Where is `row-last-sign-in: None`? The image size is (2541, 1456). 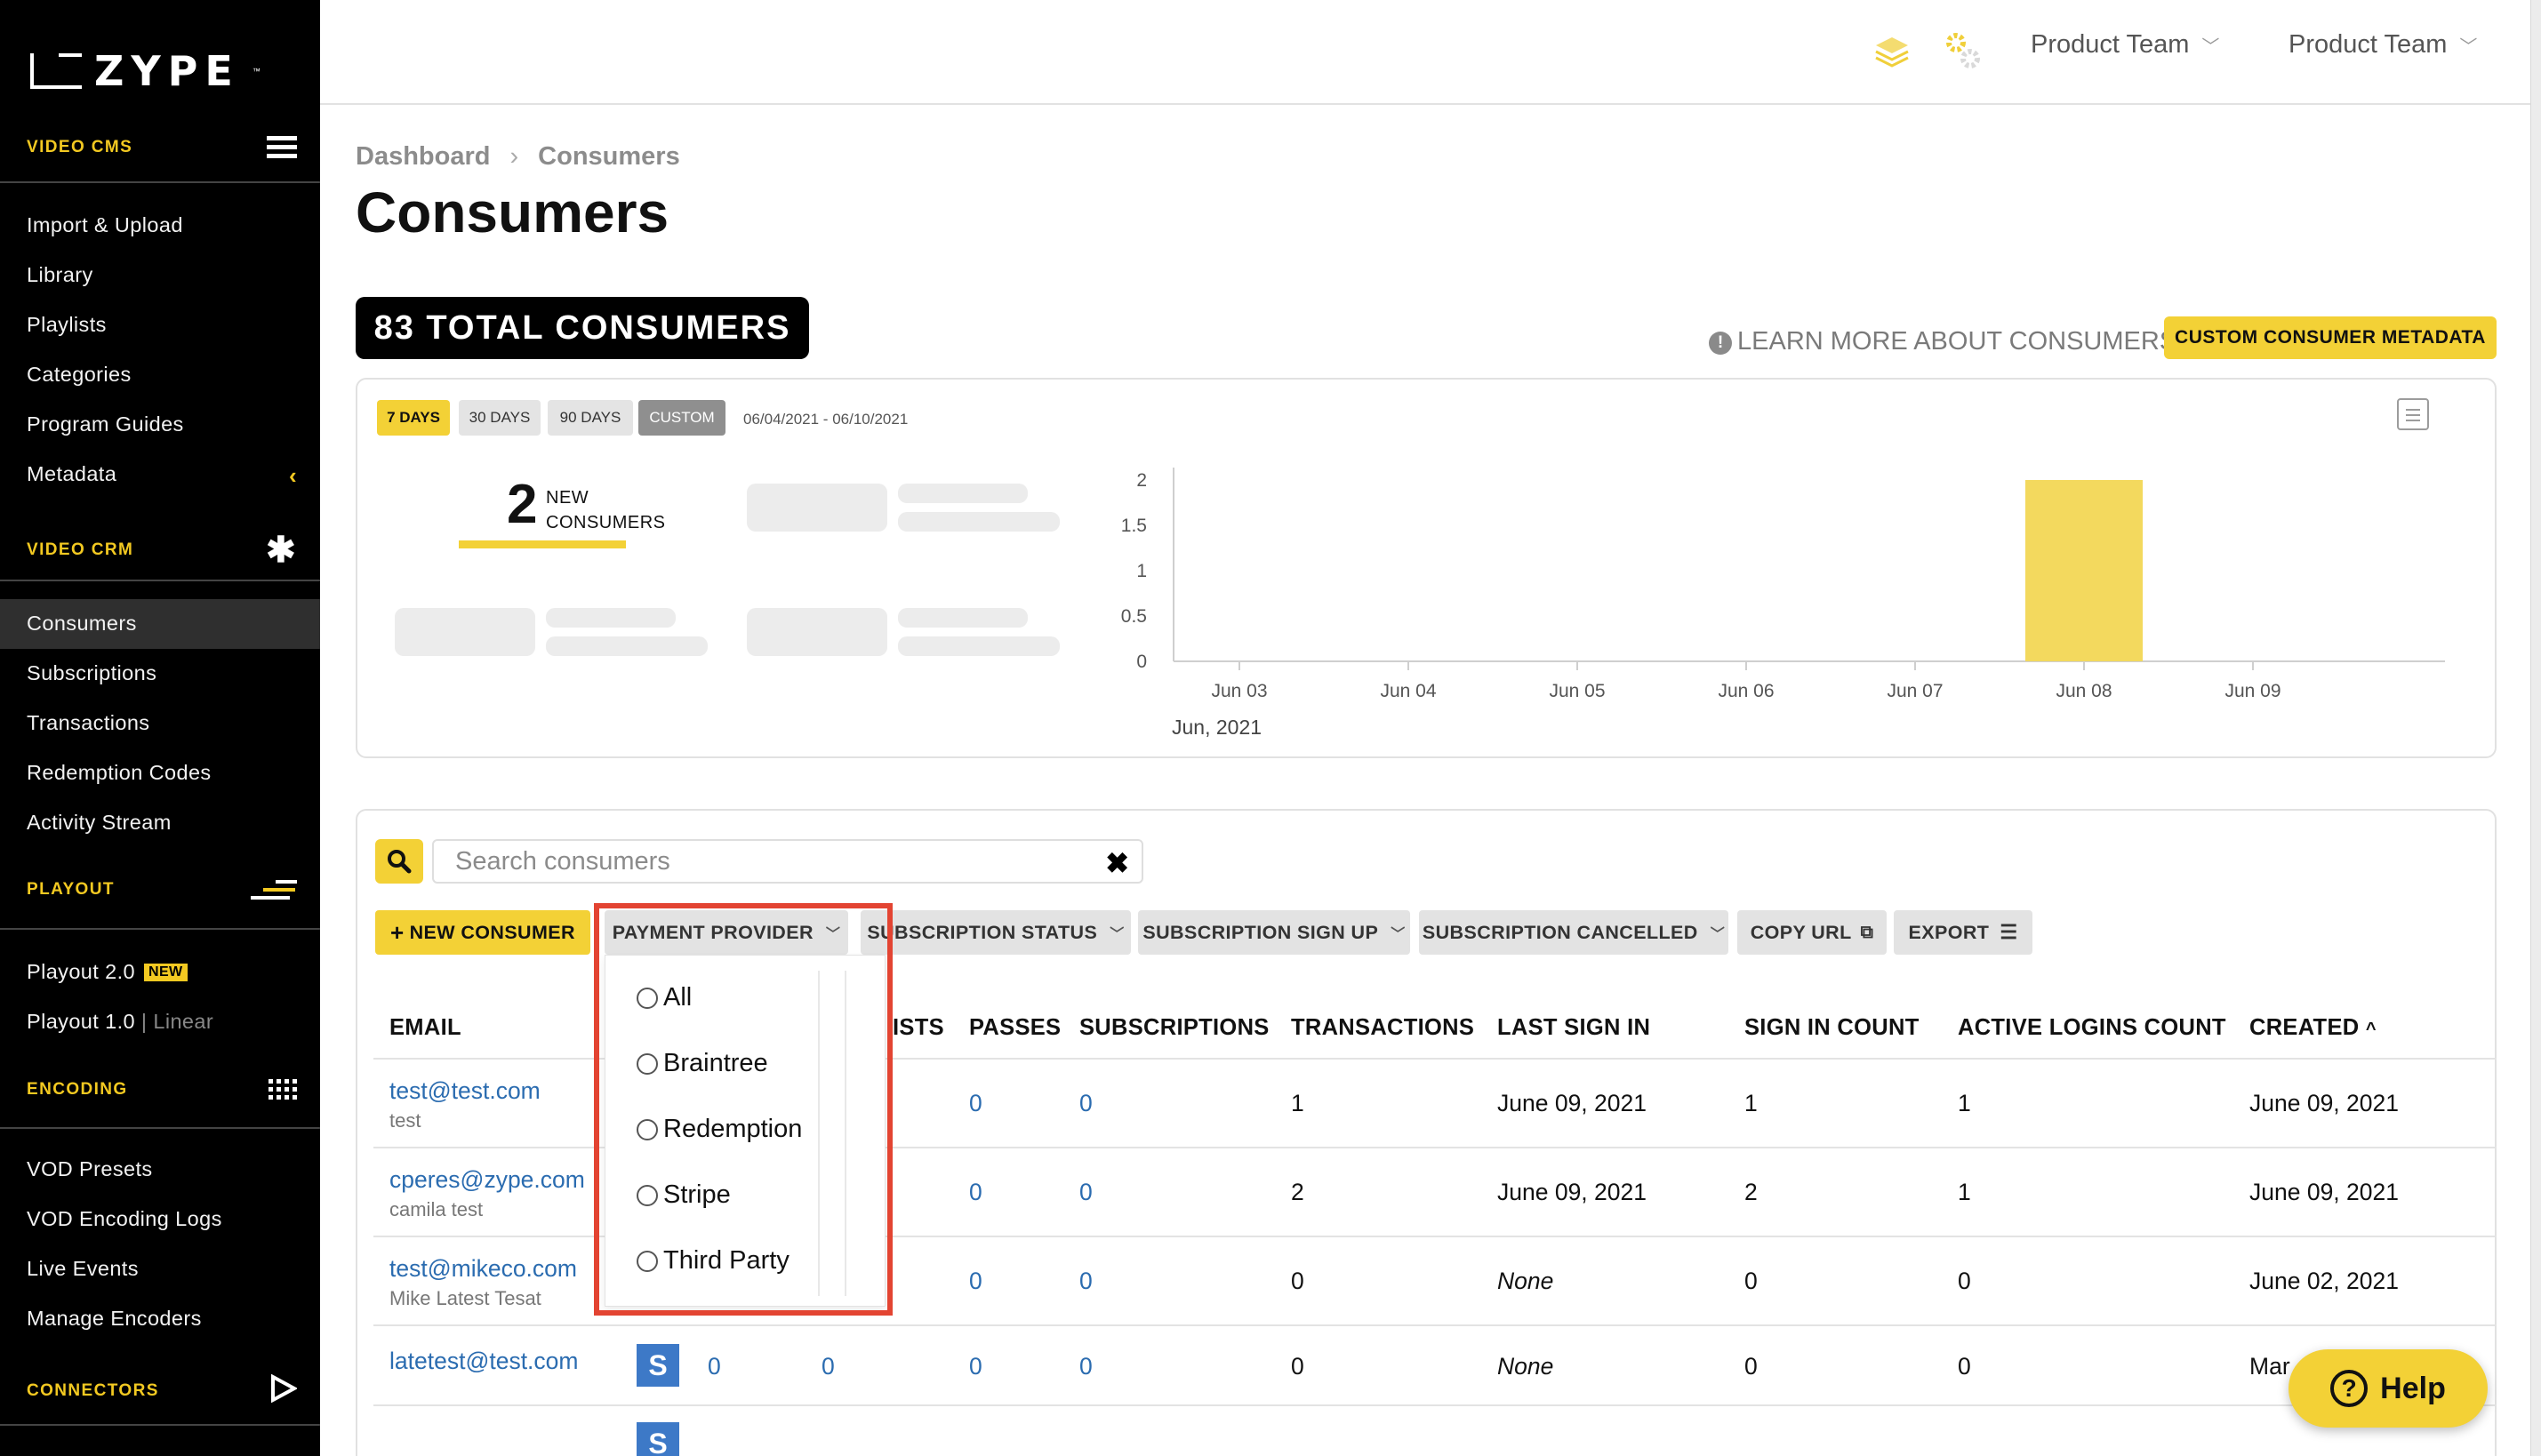
row-last-sign-in: None is located at coordinates (1525, 1366).